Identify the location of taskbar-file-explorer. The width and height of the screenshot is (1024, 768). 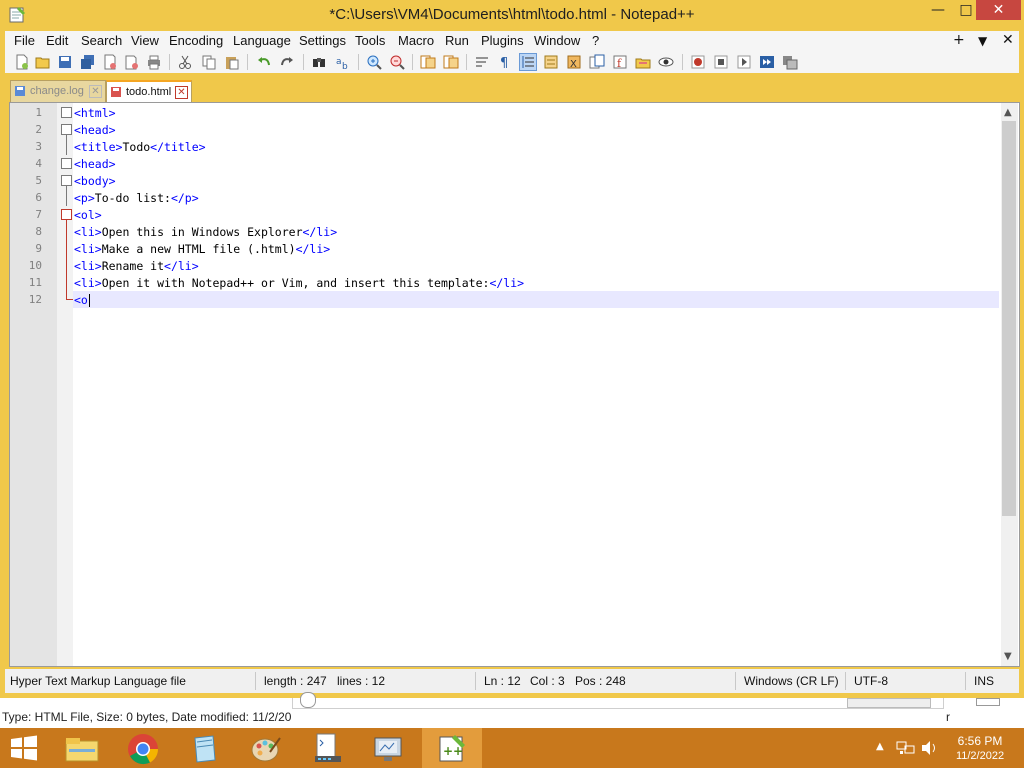
(82, 748).